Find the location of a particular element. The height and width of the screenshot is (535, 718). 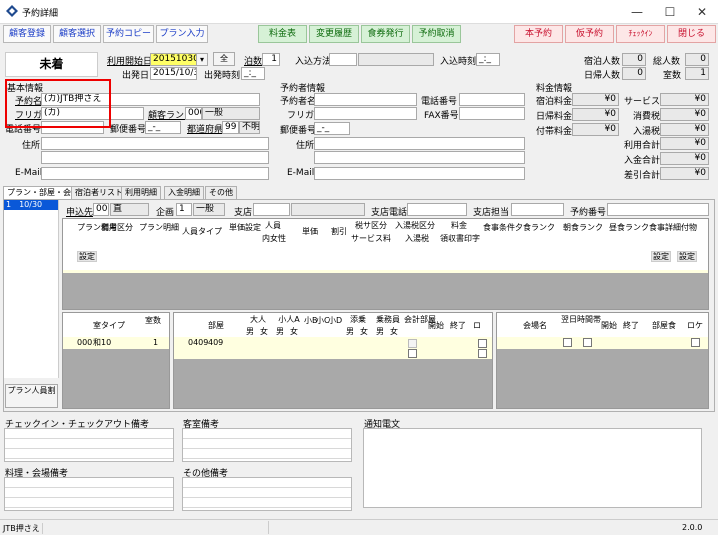

address-label: 住所 is located at coordinates (31, 146).